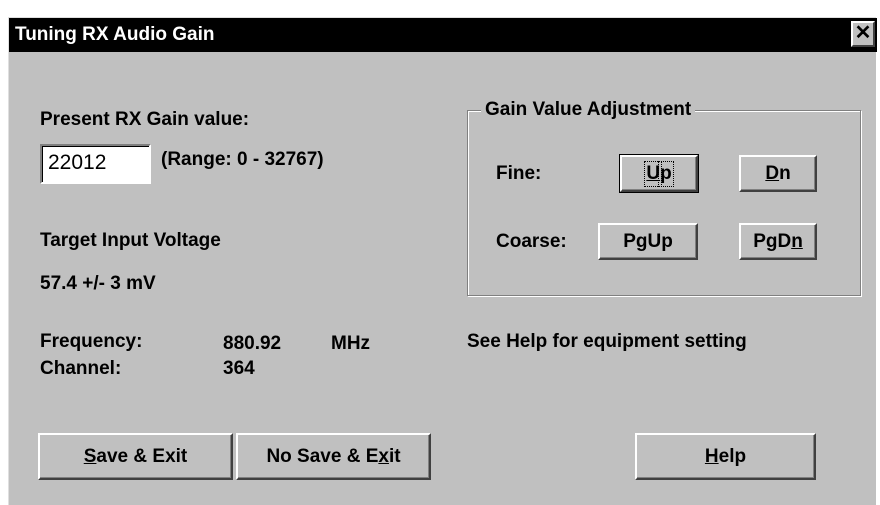 Image resolution: width=880 pixels, height=505 pixels. What do you see at coordinates (629, 241) in the screenshot?
I see `pgup-pre: P` at bounding box center [629, 241].